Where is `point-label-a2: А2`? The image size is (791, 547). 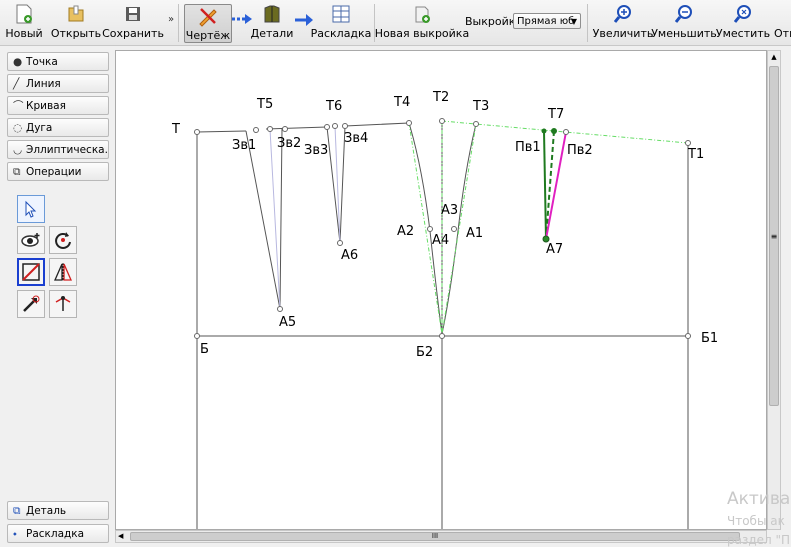
point-label-a2: А2 is located at coordinates (406, 231).